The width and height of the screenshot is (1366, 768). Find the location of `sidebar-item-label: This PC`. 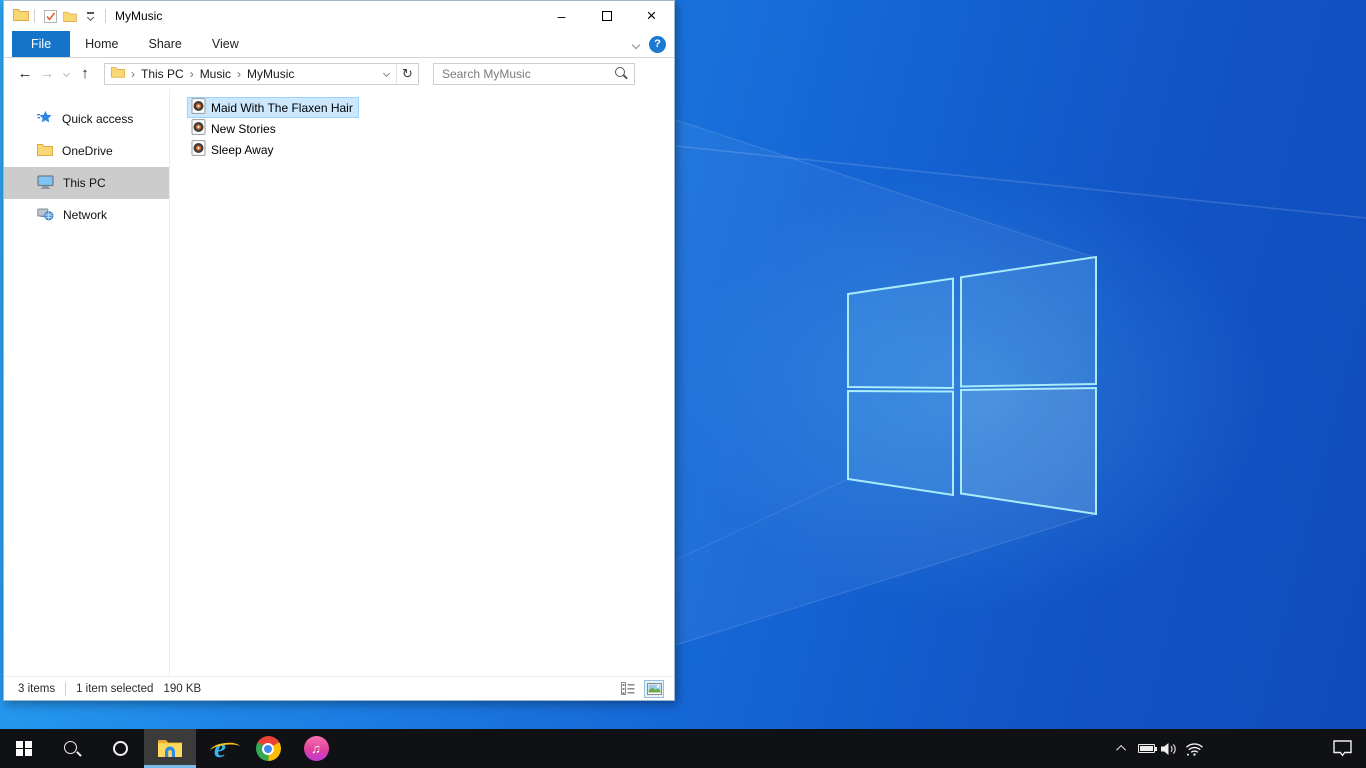

sidebar-item-label: This PC is located at coordinates (84, 183).